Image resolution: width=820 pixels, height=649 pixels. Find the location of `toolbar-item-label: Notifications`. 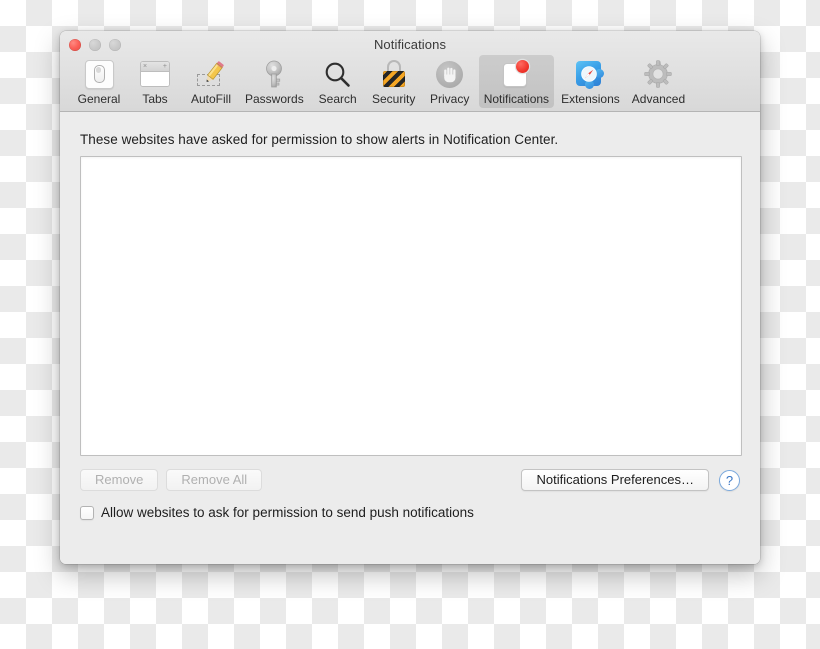

toolbar-item-label: Notifications is located at coordinates (516, 99).